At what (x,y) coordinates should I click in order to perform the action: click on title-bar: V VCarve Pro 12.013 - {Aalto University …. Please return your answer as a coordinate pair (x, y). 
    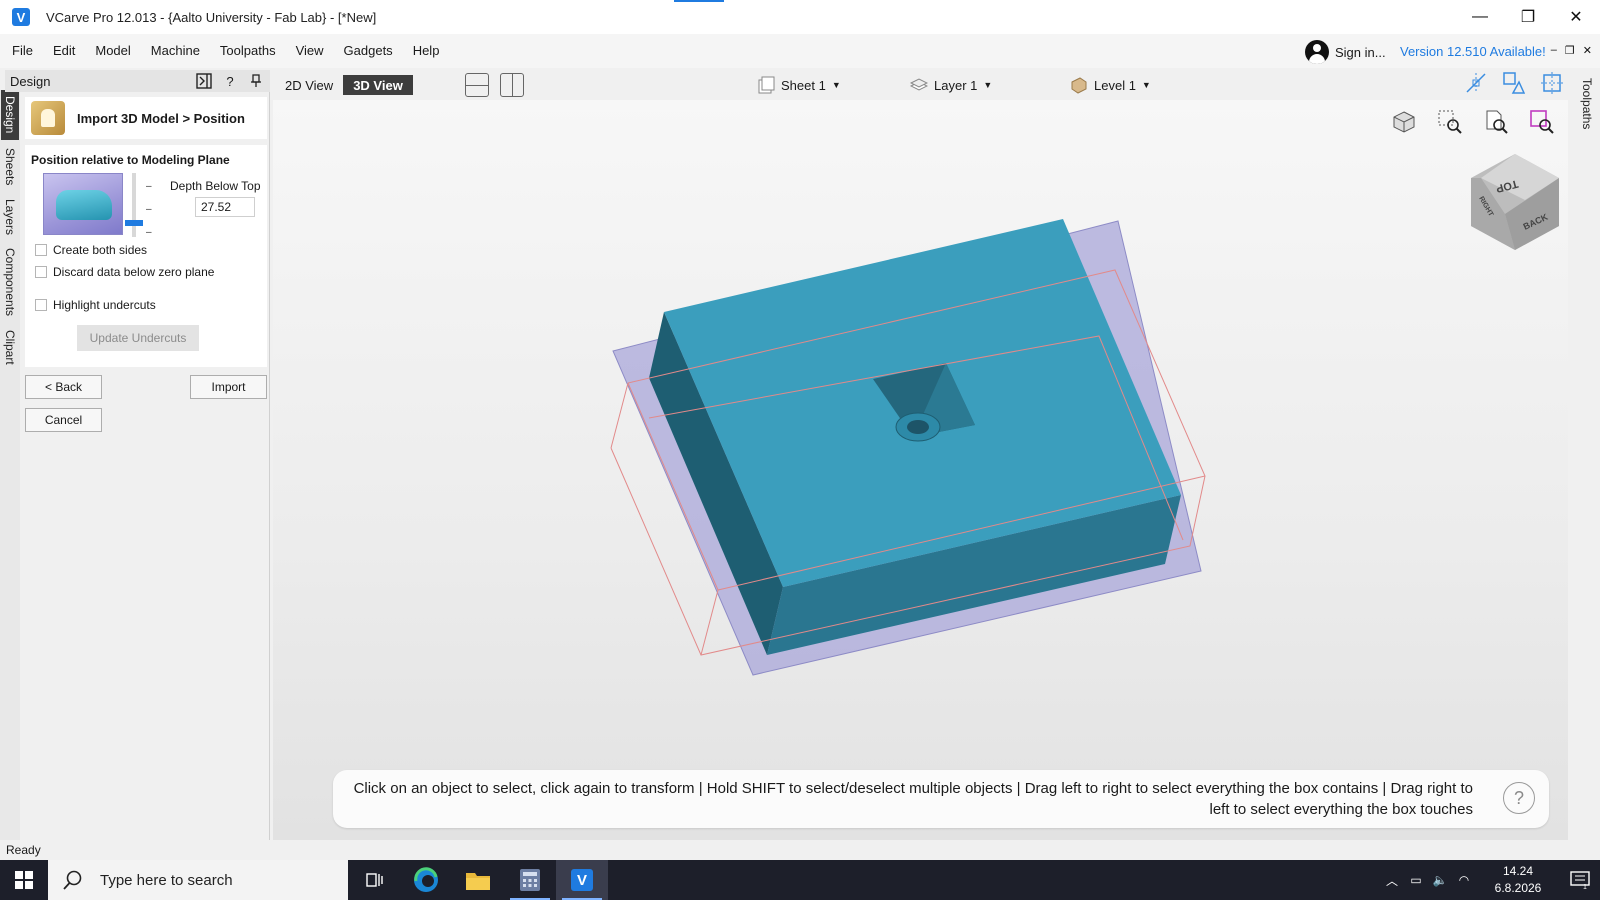
    Looking at the image, I should click on (800, 17).